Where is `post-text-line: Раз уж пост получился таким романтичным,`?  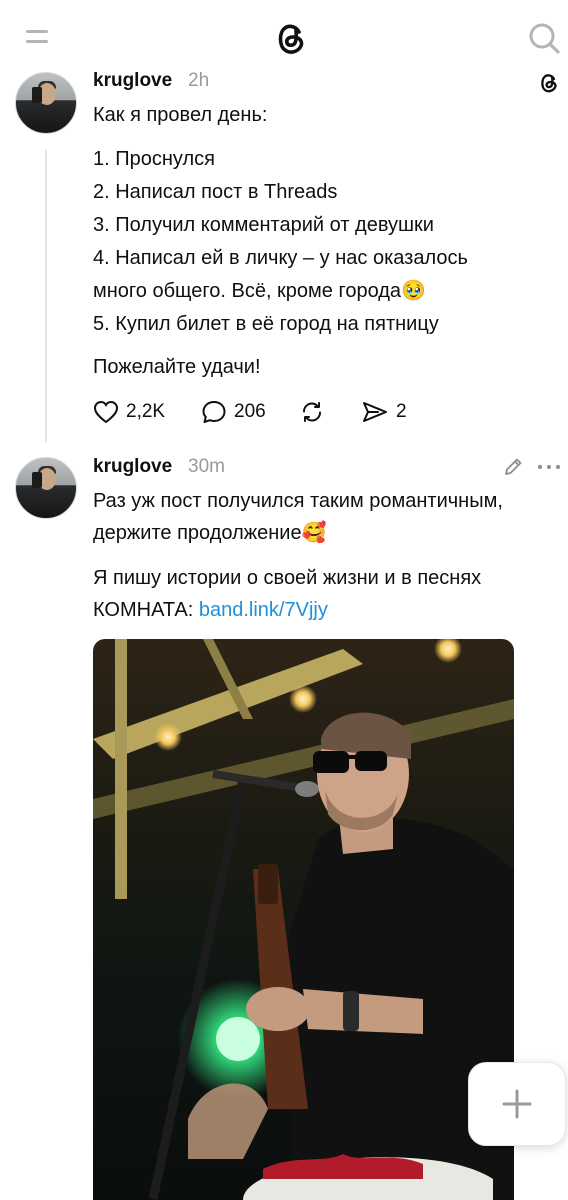 post-text-line: Раз уж пост получился таким романтичным, is located at coordinates (298, 501).